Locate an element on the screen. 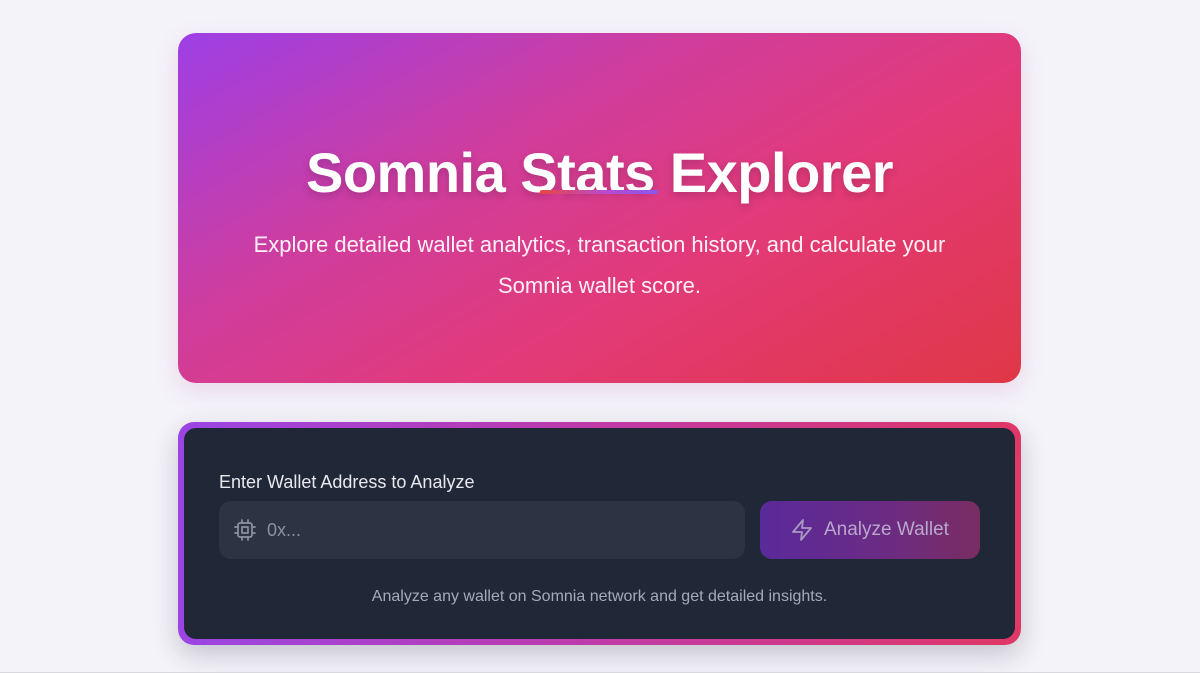 The image size is (1200, 673). wallet-address-input is located at coordinates (497, 530).